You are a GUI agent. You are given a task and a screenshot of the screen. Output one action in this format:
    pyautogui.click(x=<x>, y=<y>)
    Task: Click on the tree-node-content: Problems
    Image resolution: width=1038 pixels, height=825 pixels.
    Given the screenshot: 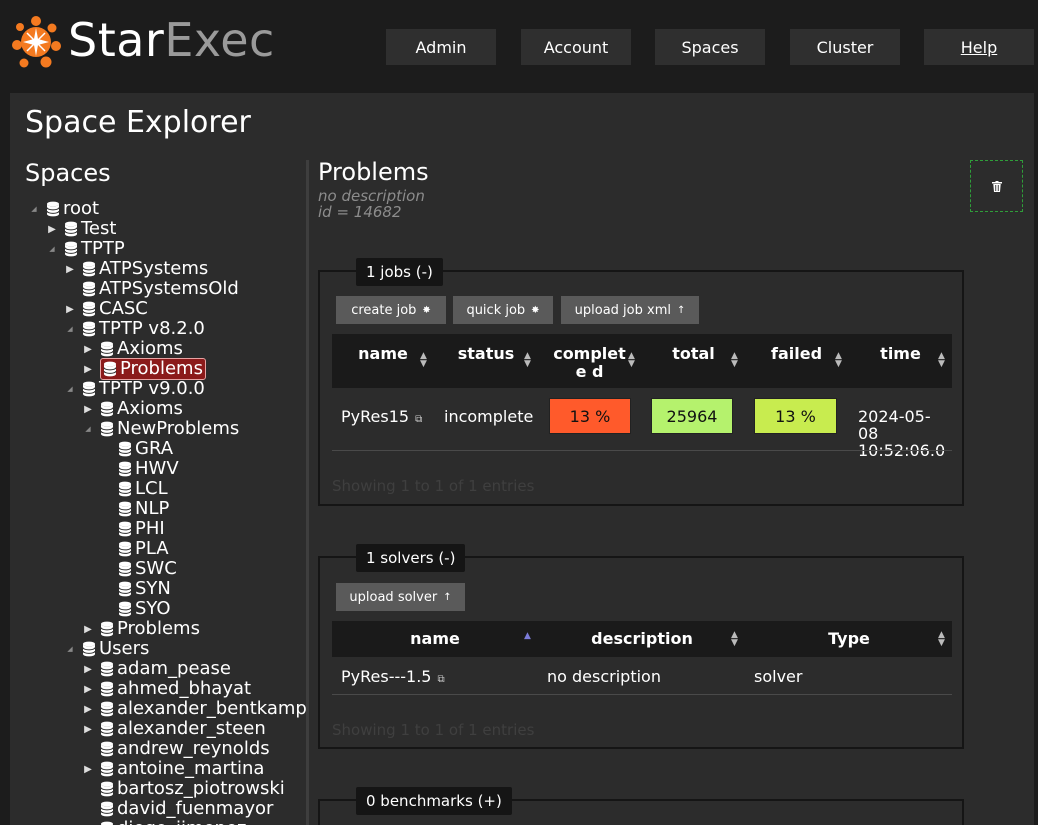 What is the action you would take?
    pyautogui.click(x=150, y=629)
    